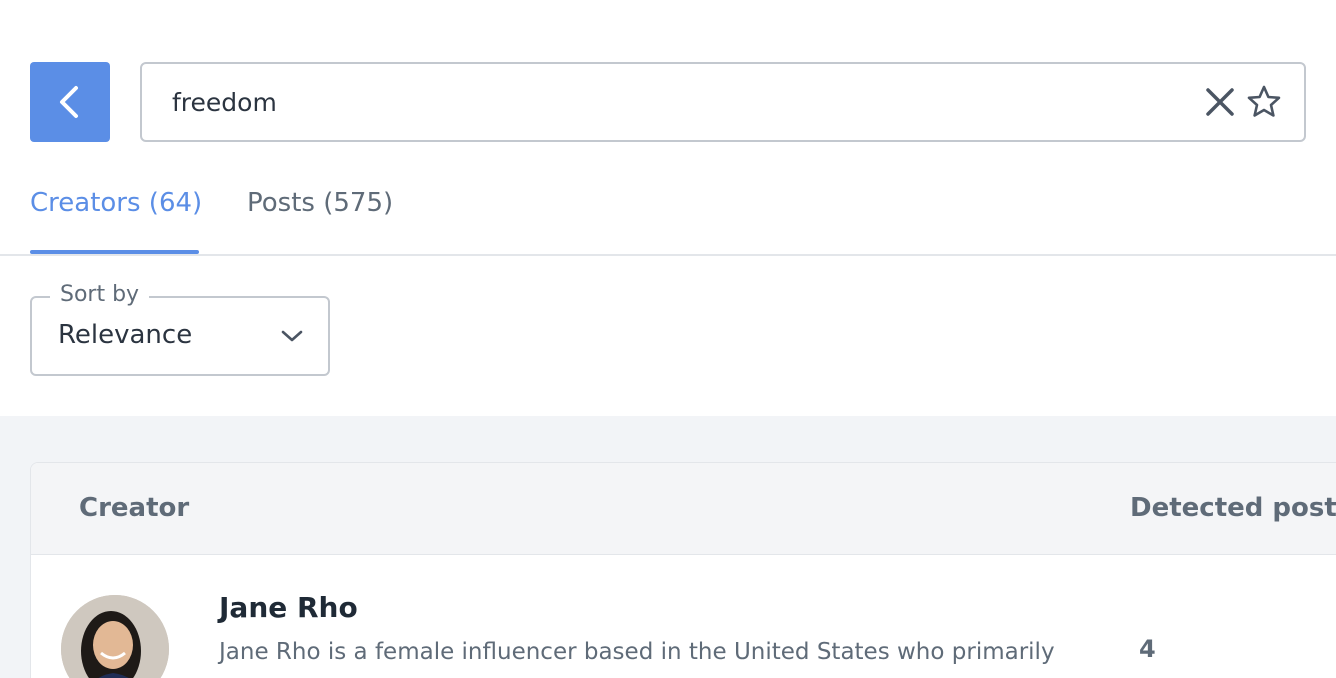 This screenshot has height=678, width=1336. What do you see at coordinates (1233, 508) in the screenshot?
I see `column-header-detected-posts: Detected posts` at bounding box center [1233, 508].